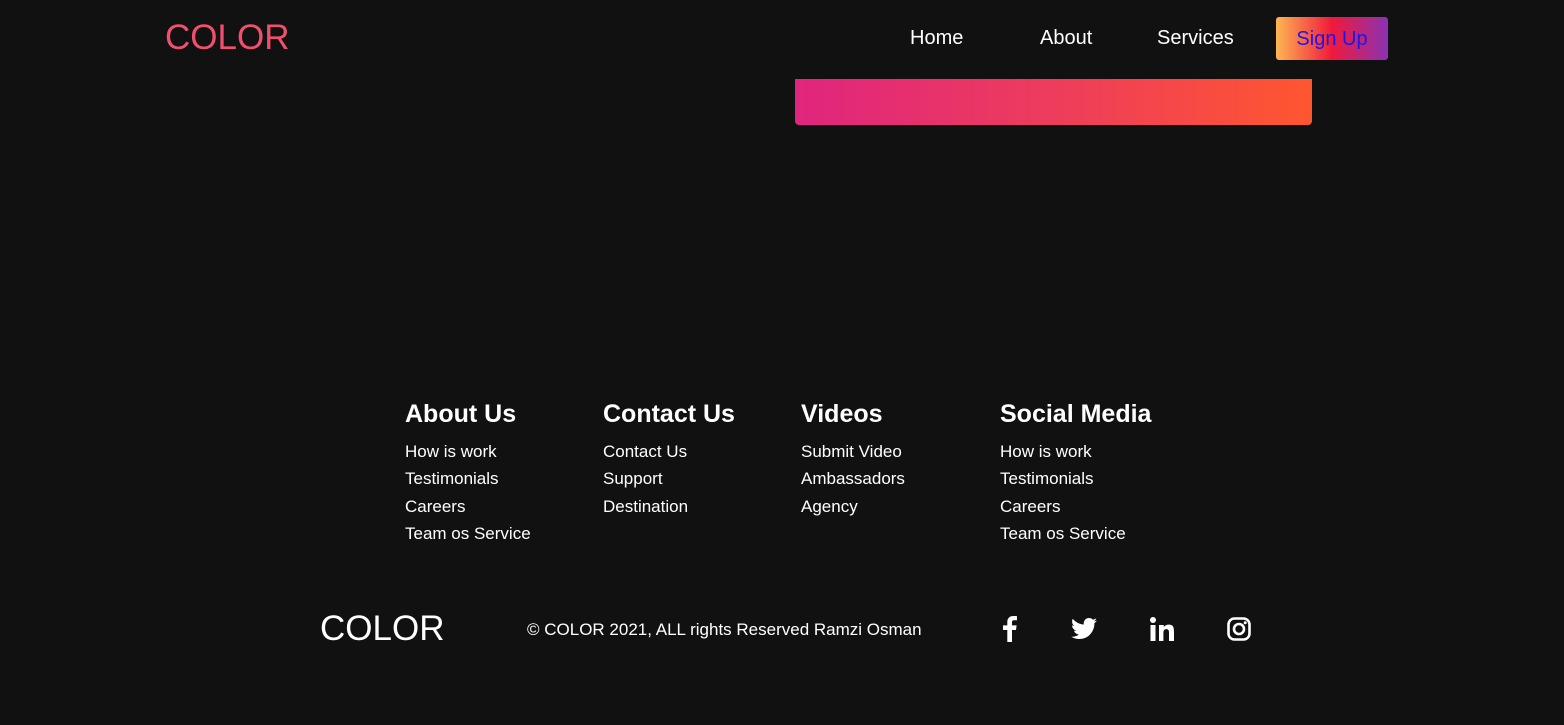 The width and height of the screenshot is (1564, 725). What do you see at coordinates (645, 506) in the screenshot?
I see `footer-link: Destination` at bounding box center [645, 506].